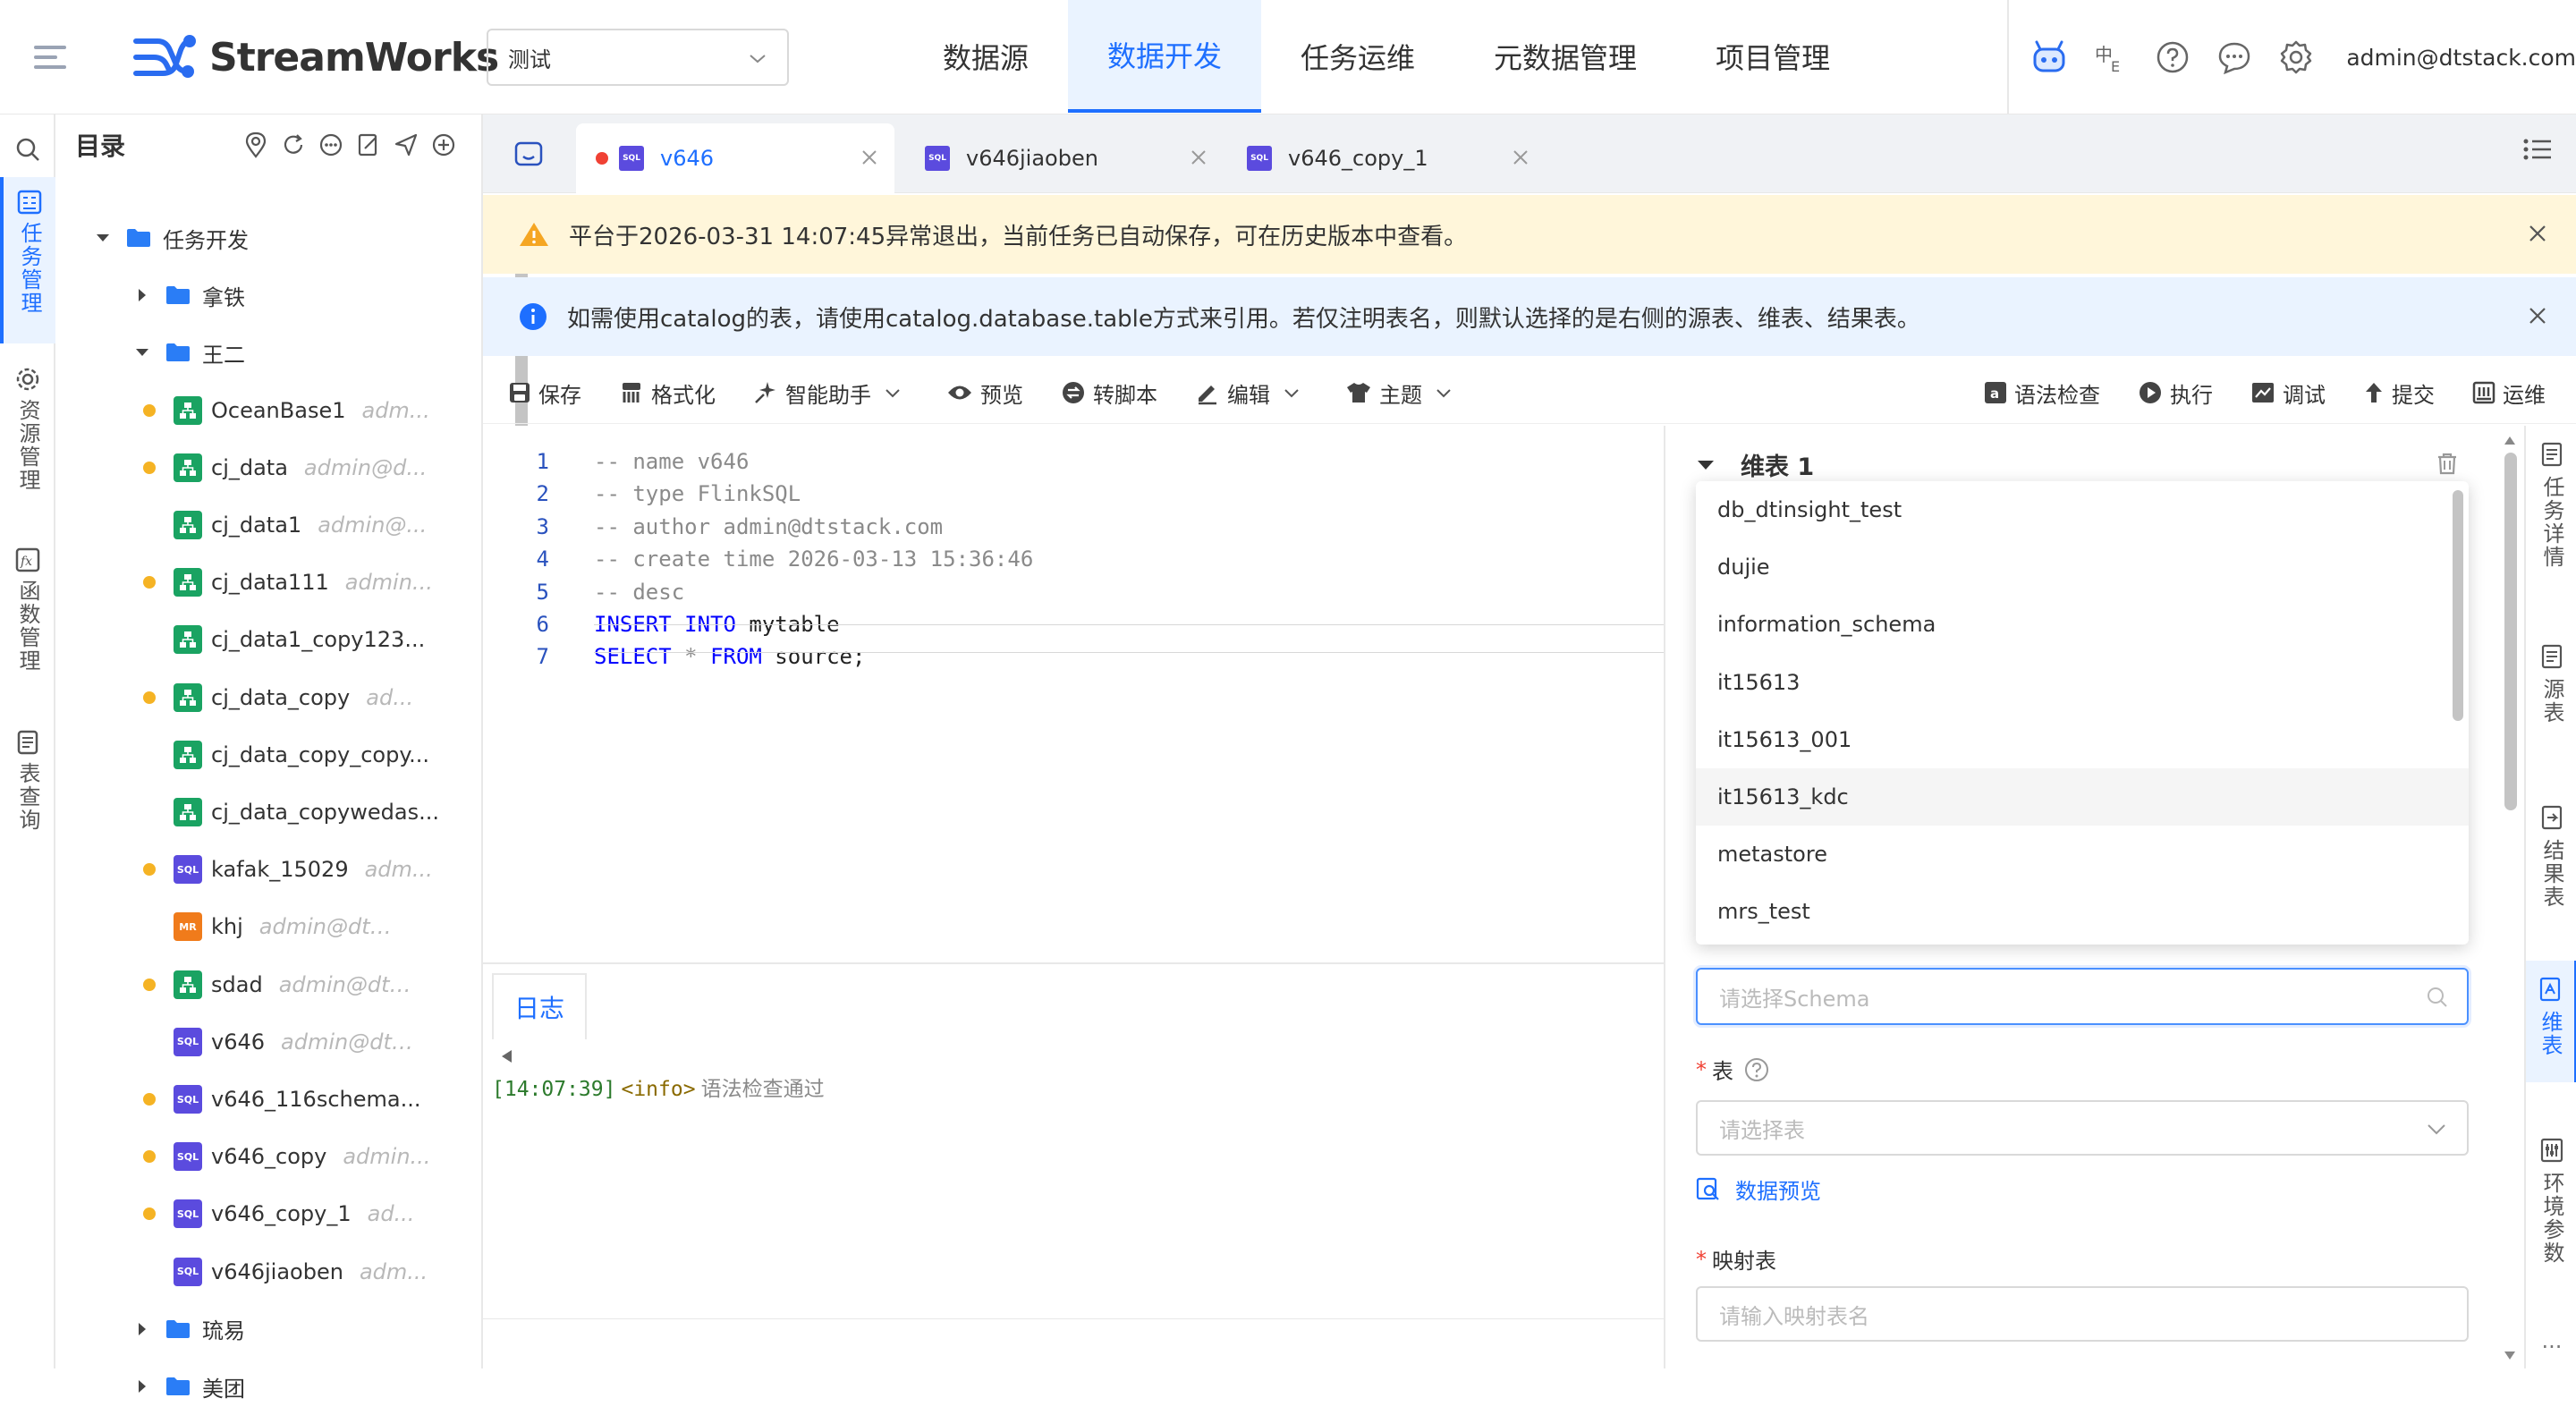 Image resolution: width=2576 pixels, height=1415 pixels. Describe the element at coordinates (985, 57) in the screenshot. I see `nav-item-datasource: 数据源` at that location.